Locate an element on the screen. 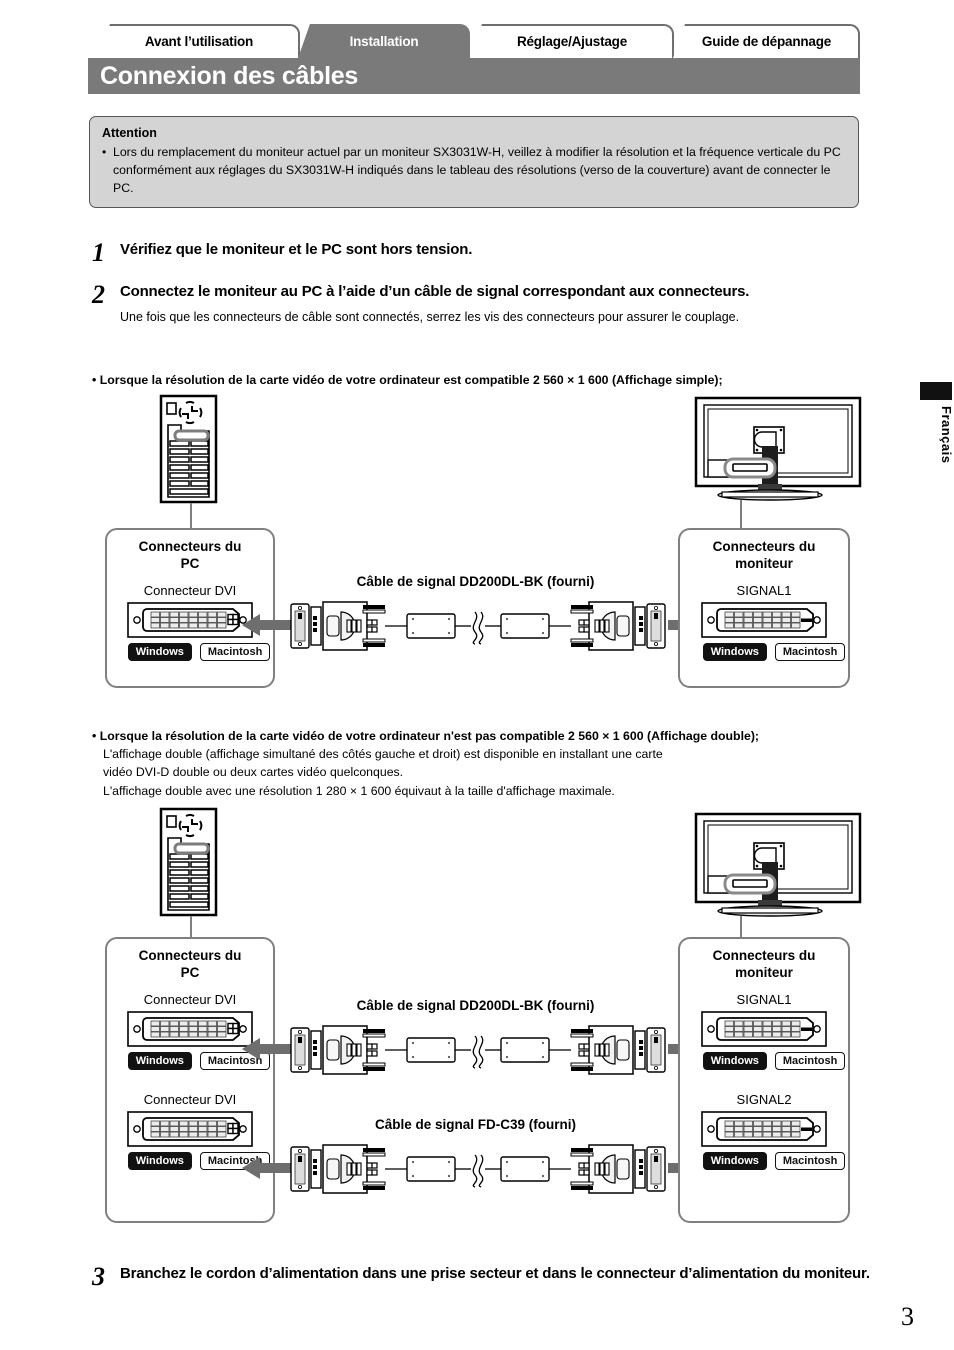 This screenshot has height=1350, width=954. tab-installation: Installation is located at coordinates (379, 41).